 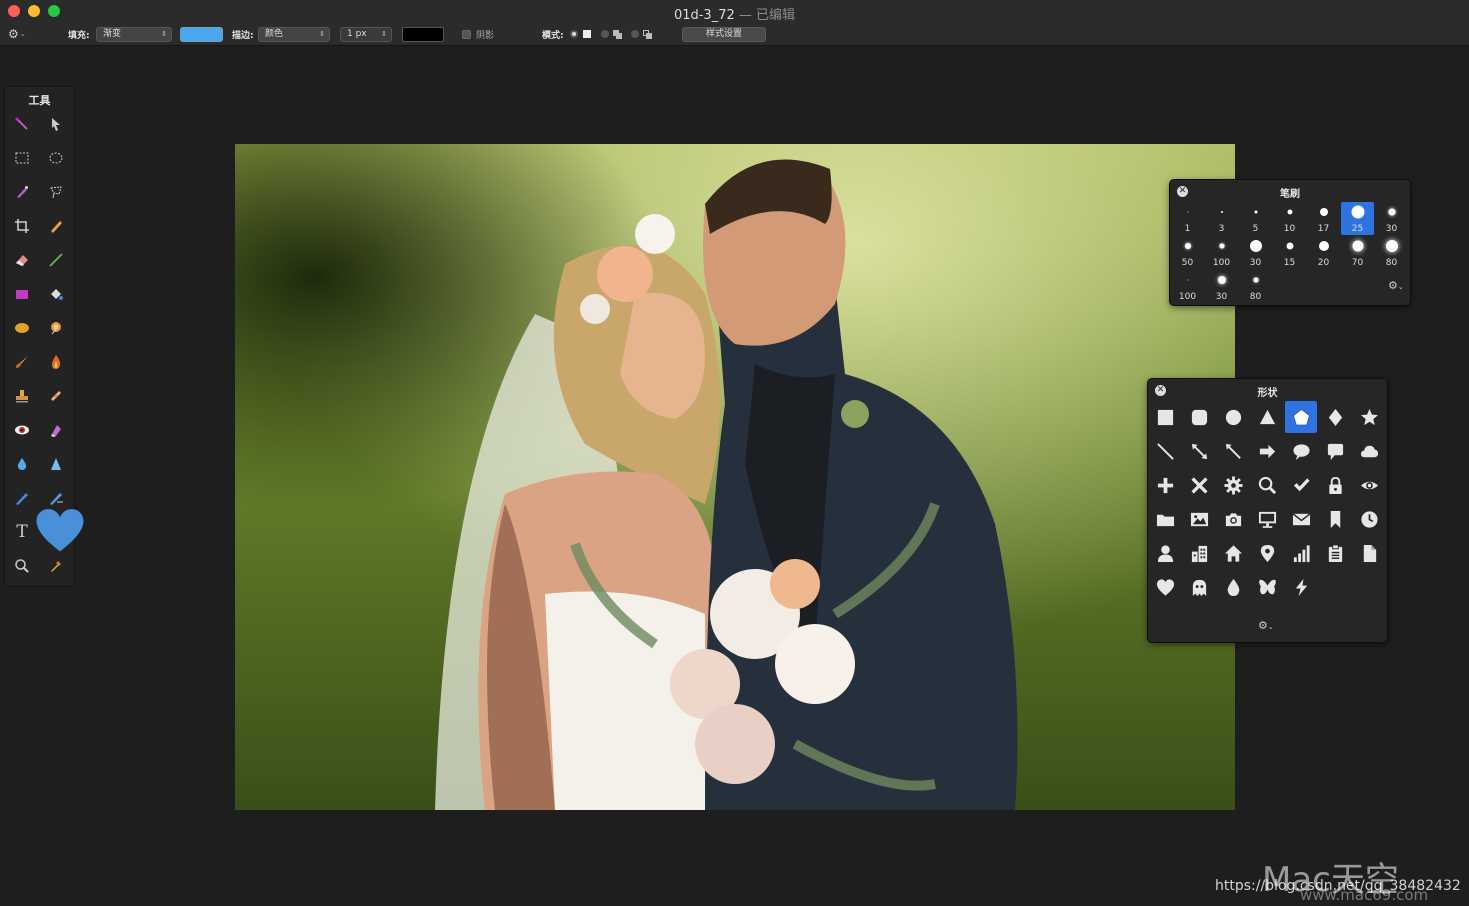 I want to click on gradient-tool, so click(x=56, y=328).